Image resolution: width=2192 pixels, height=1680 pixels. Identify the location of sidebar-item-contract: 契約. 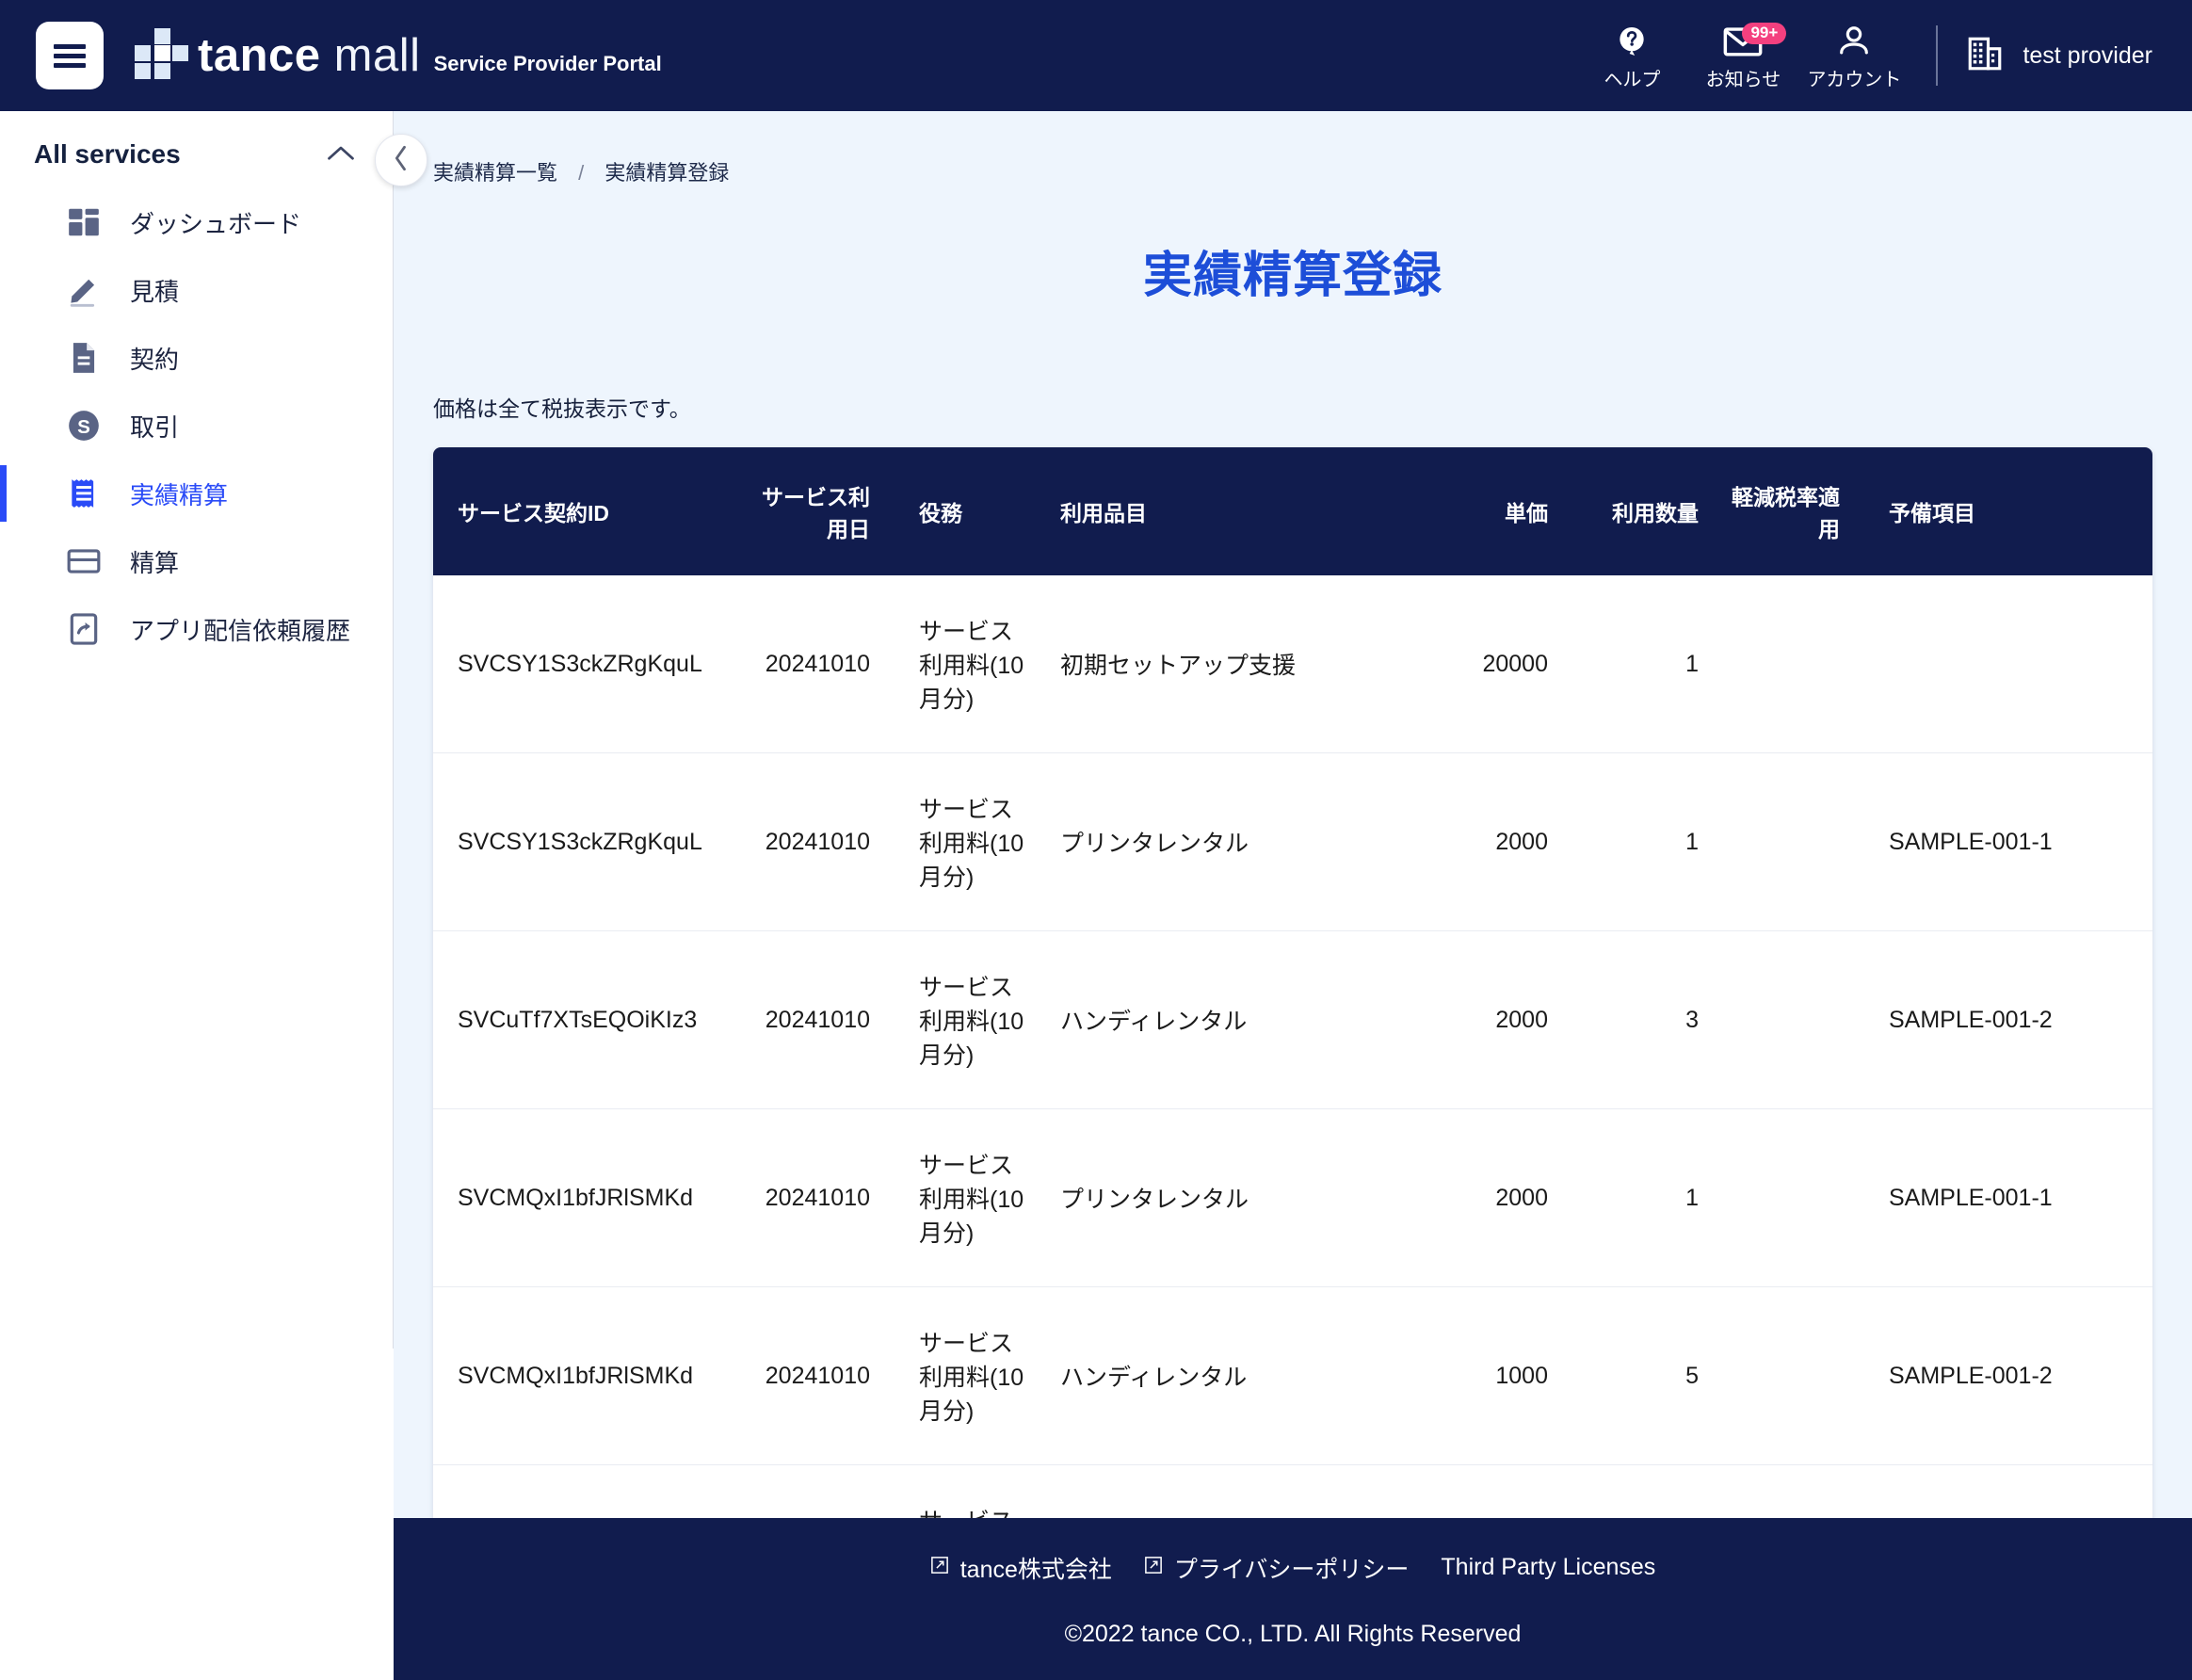
(196, 358).